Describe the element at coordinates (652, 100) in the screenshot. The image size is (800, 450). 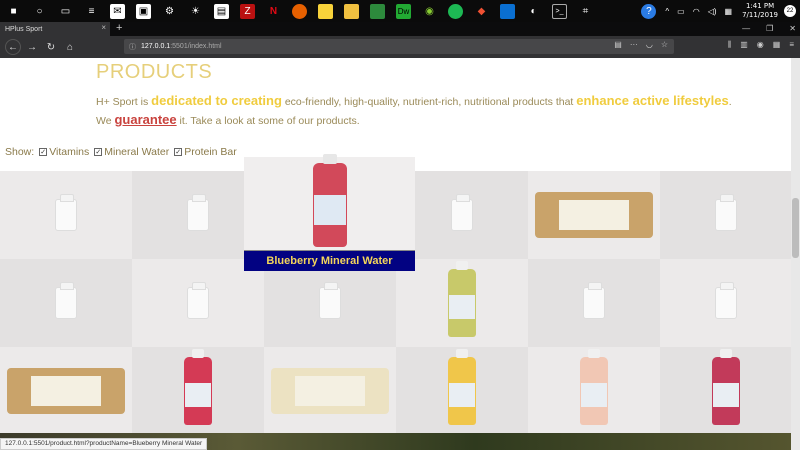
I see `intro-emphasis-2: enhance active lifestyles` at that location.